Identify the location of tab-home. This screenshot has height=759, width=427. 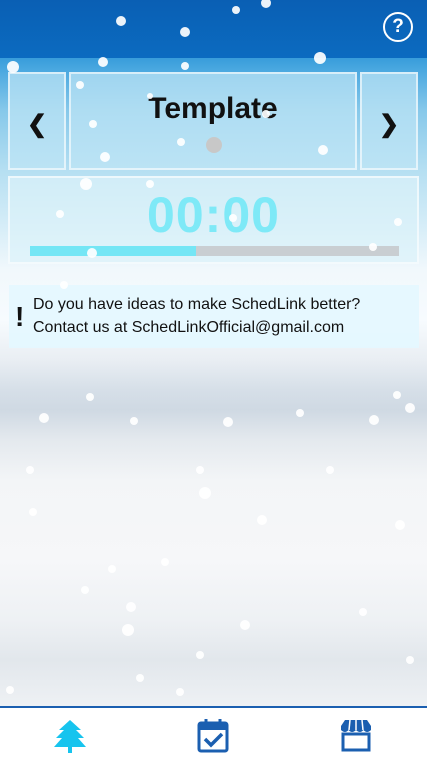
(70, 735).